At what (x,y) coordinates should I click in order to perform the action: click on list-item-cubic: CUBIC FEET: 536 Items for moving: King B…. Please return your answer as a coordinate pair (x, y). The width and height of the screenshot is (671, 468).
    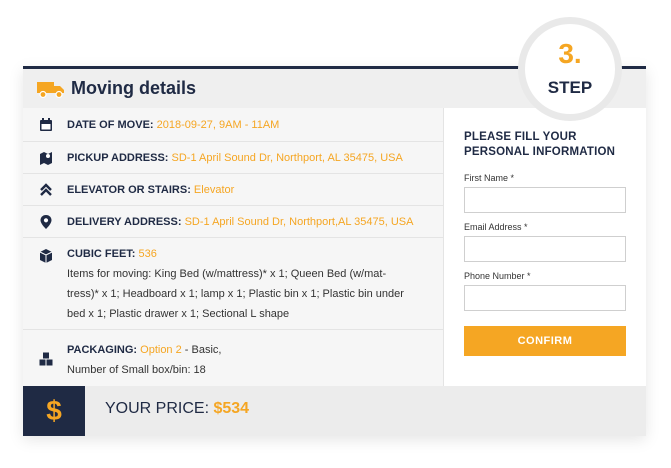
    Looking at the image, I should click on (233, 284).